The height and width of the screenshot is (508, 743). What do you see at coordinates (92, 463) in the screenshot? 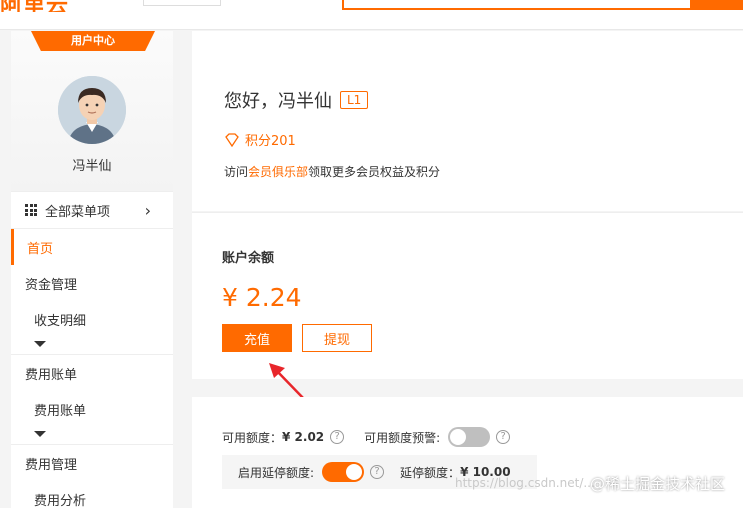
I see `sidebar-item-cost-management: 费用管理` at bounding box center [92, 463].